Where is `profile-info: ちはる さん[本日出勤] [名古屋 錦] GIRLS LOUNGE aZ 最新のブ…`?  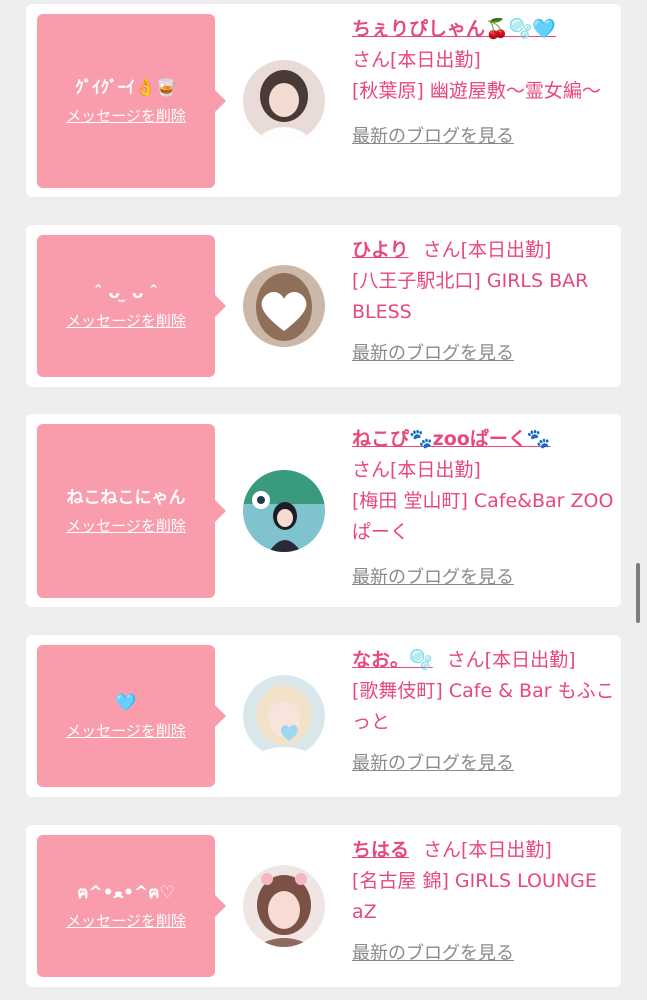 profile-info: ちはる さん[本日出勤] [名古屋 錦] GIRLS LOUNGE aZ 最新のブ… is located at coordinates (484, 902).